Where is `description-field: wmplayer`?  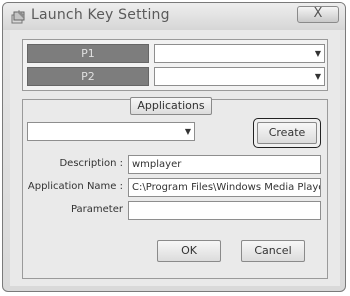 description-field: wmplayer is located at coordinates (224, 164).